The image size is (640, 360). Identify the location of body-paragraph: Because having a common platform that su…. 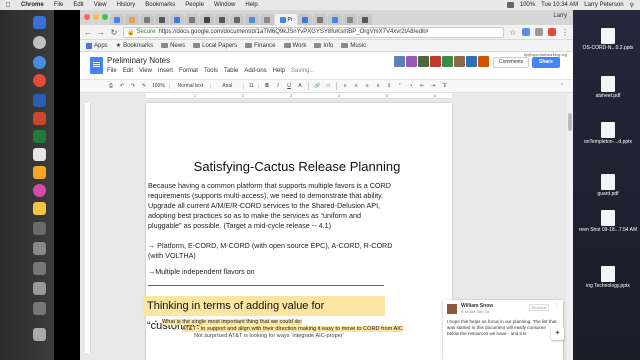
(271, 206).